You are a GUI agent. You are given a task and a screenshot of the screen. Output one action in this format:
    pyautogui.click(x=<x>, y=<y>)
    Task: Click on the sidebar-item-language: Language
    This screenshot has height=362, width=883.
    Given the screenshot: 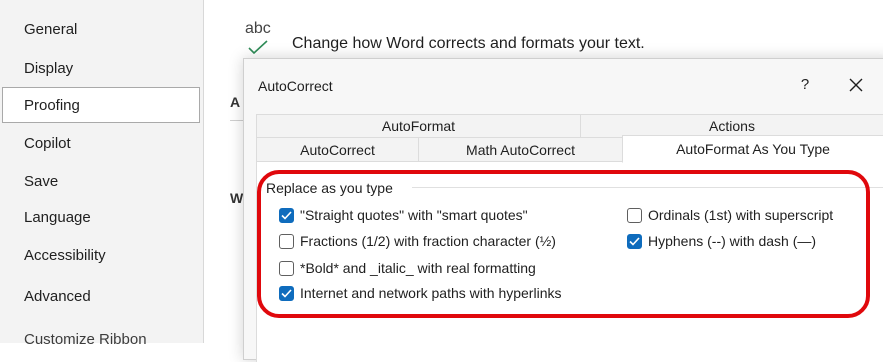 What is the action you would take?
    pyautogui.click(x=101, y=218)
    